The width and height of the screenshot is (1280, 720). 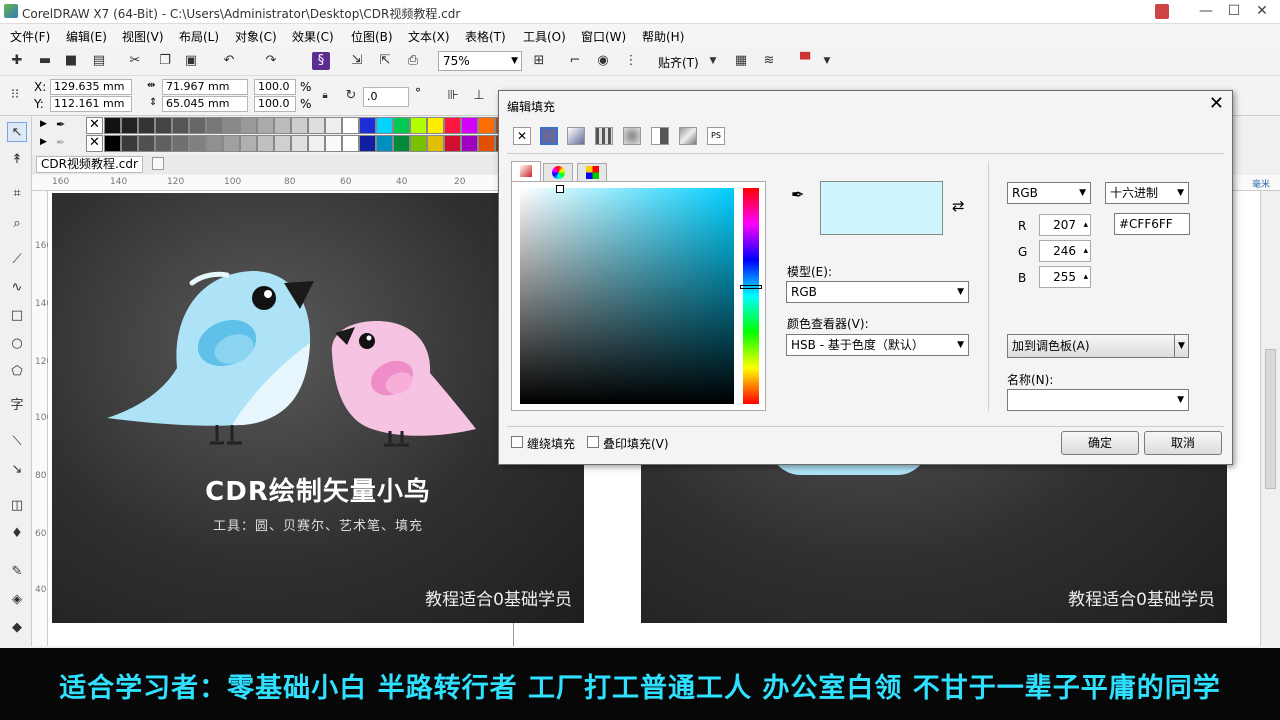 What do you see at coordinates (357, 61) in the screenshot?
I see `import-icon: ⇲` at bounding box center [357, 61].